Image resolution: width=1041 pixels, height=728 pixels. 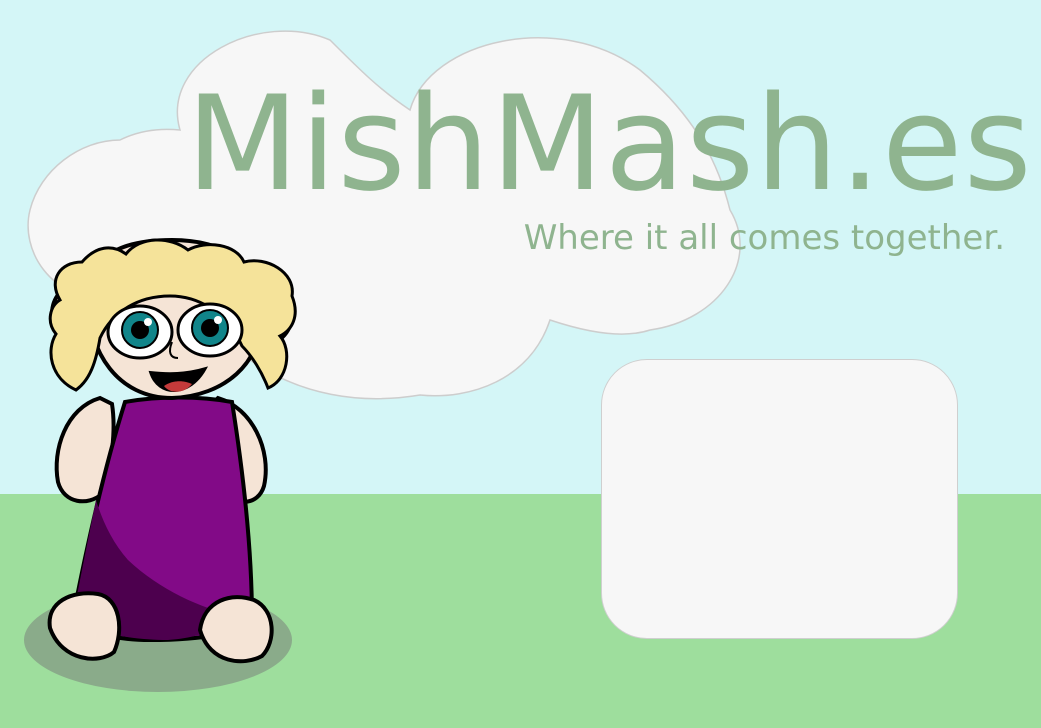 I want to click on left-eye-glint, so click(x=148, y=322).